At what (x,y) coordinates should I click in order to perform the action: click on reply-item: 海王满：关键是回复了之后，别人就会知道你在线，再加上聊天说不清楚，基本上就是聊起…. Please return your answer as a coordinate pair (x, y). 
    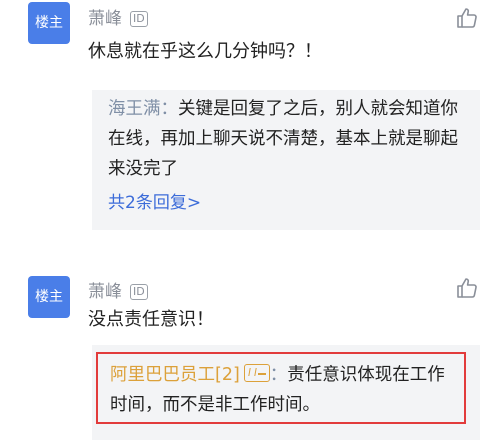
    Looking at the image, I should click on (288, 139).